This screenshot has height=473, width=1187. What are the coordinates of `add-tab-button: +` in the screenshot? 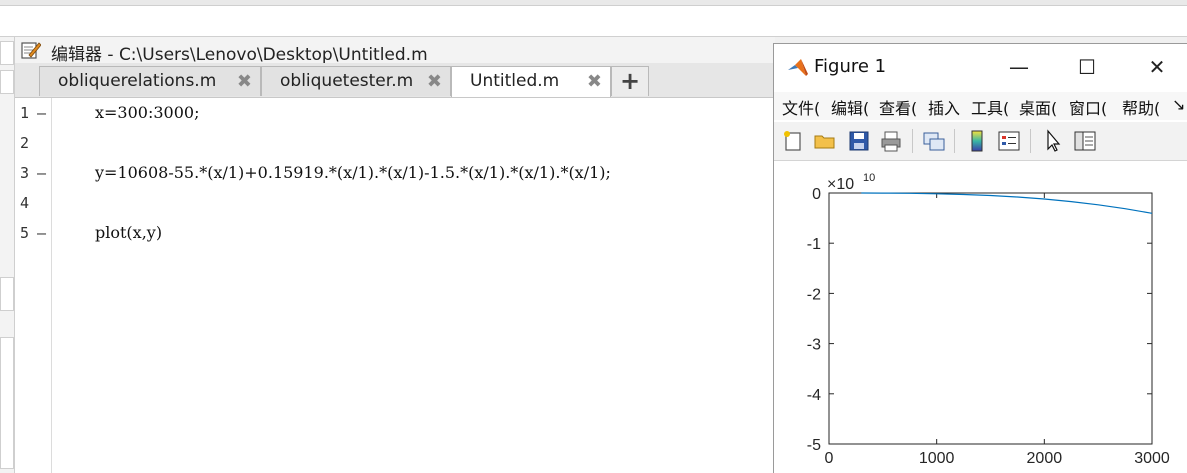 It's located at (630, 81).